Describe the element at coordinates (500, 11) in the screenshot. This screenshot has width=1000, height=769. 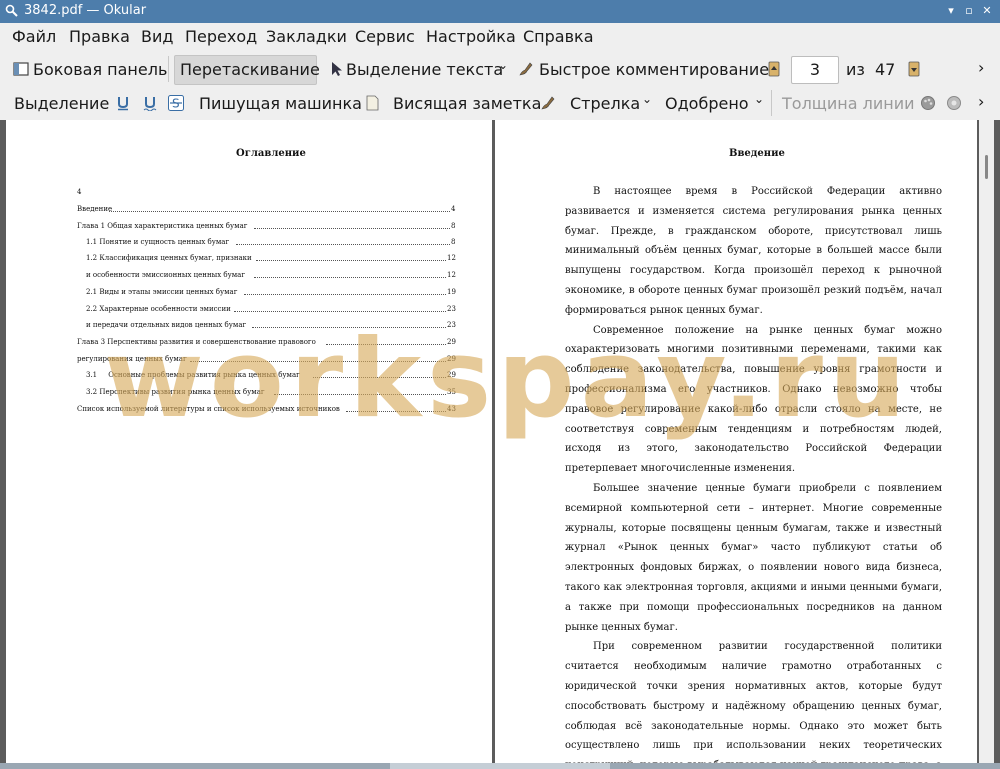
I see `title-bar: 3842.pdf — Okular ▾ ▫ ✕` at that location.